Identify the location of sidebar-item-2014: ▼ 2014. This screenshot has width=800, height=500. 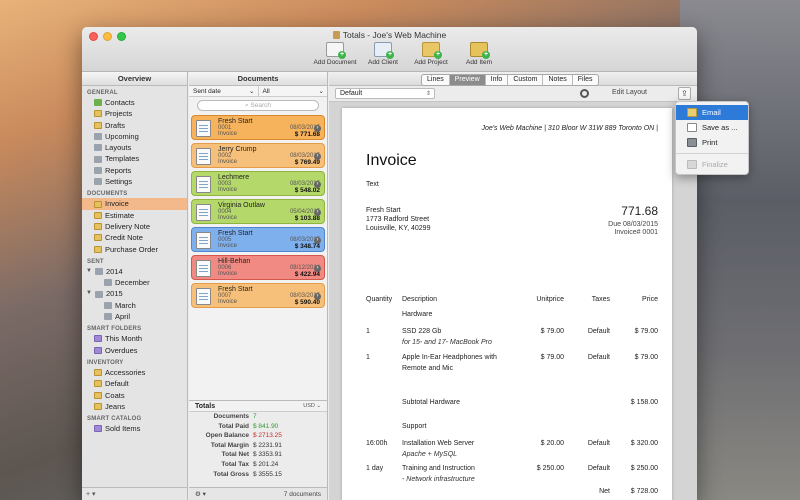
(134, 271).